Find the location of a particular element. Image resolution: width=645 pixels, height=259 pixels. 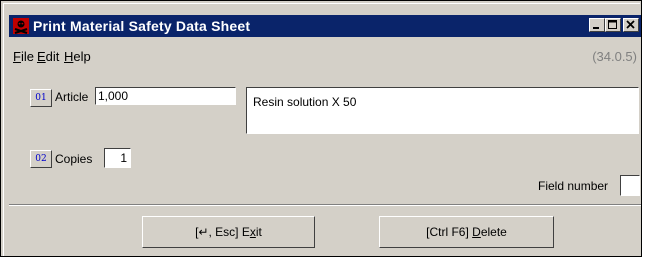

version-label: (34.0.5) is located at coordinates (614, 56).